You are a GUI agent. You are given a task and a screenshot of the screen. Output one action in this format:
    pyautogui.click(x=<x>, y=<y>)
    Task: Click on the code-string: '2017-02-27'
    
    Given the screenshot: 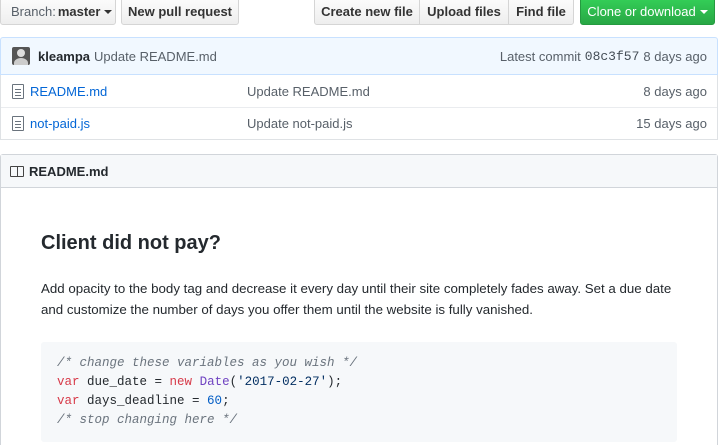 What is the action you would take?
    pyautogui.click(x=282, y=382)
    